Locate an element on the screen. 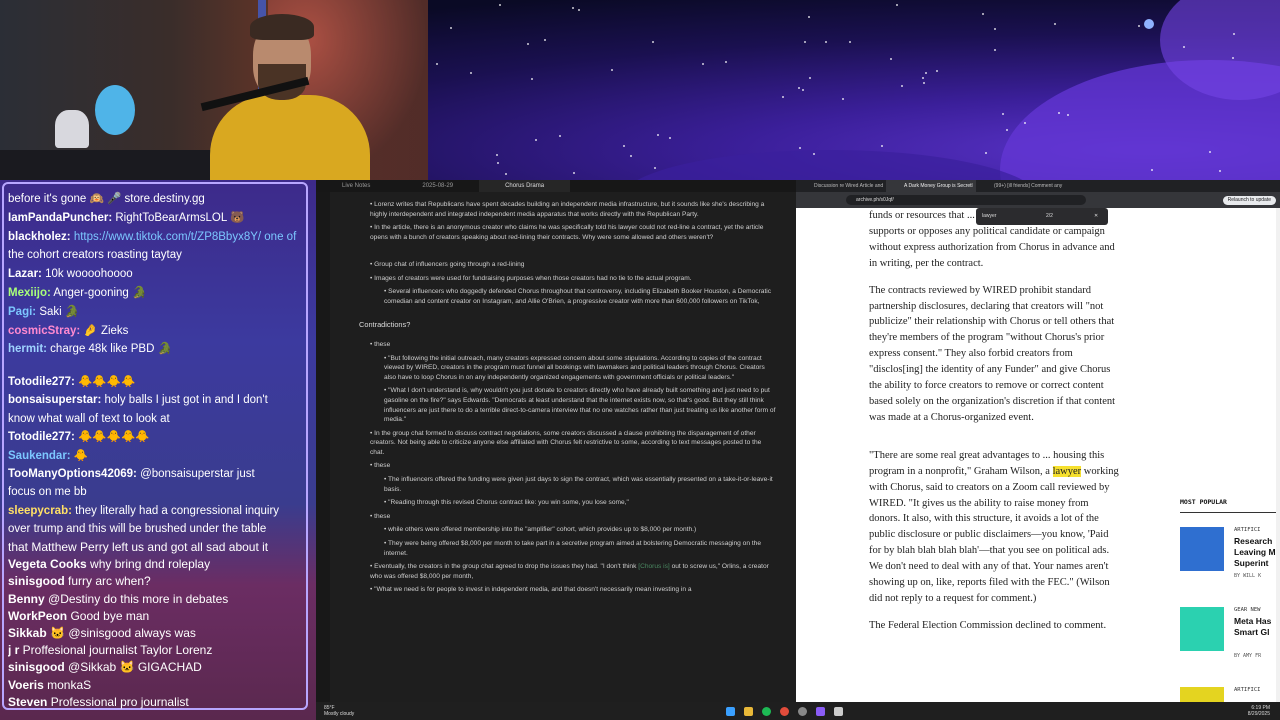 This screenshot has height=720, width=1280. chat-text: Professional pro journalist is located at coordinates (118, 701).